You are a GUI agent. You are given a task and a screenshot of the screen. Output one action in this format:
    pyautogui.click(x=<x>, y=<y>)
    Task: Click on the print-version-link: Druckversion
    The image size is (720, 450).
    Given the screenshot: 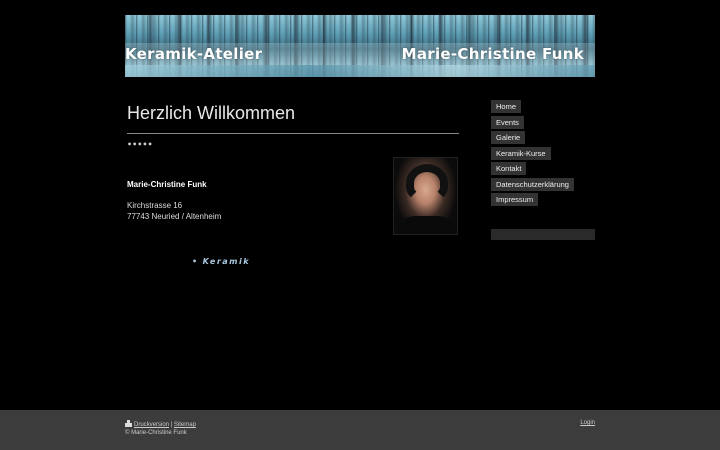 What is the action you would take?
    pyautogui.click(x=151, y=425)
    